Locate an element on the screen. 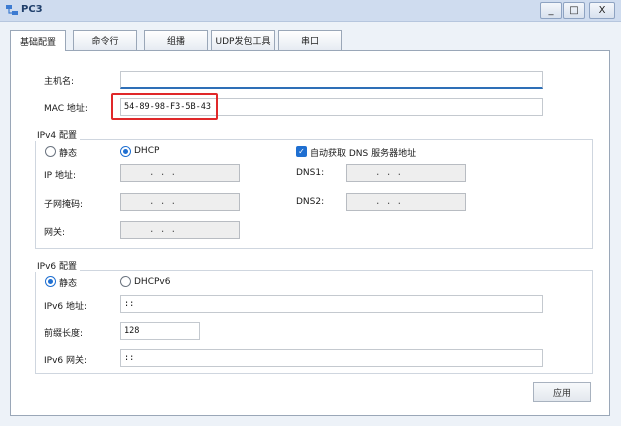 Image resolution: width=621 pixels, height=426 pixels. hostname-input is located at coordinates (331, 80).